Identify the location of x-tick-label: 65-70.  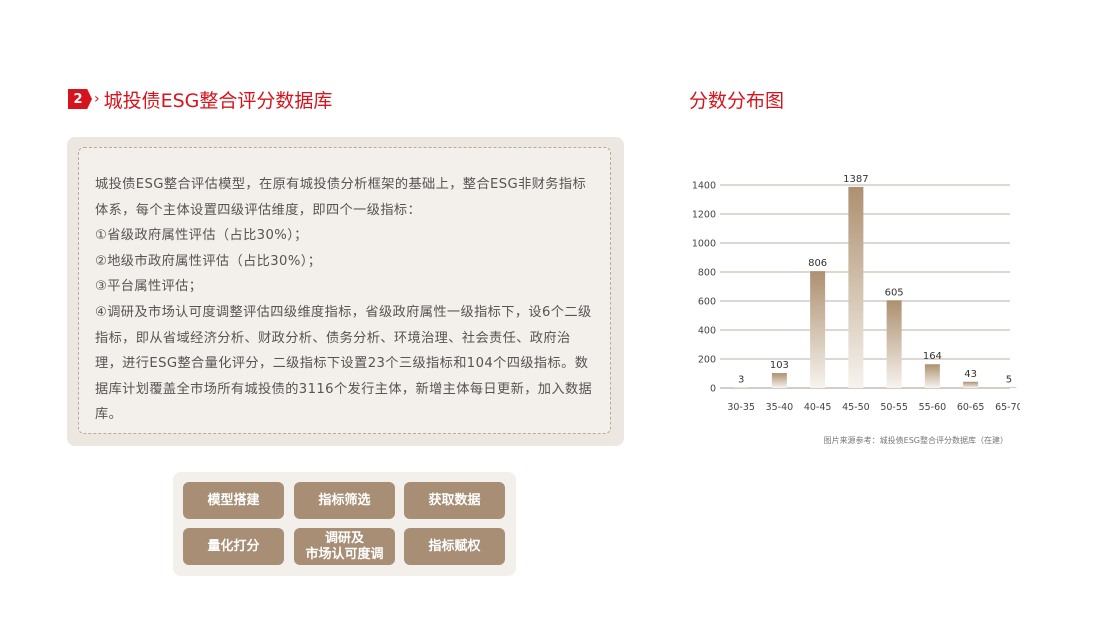
(1007, 407).